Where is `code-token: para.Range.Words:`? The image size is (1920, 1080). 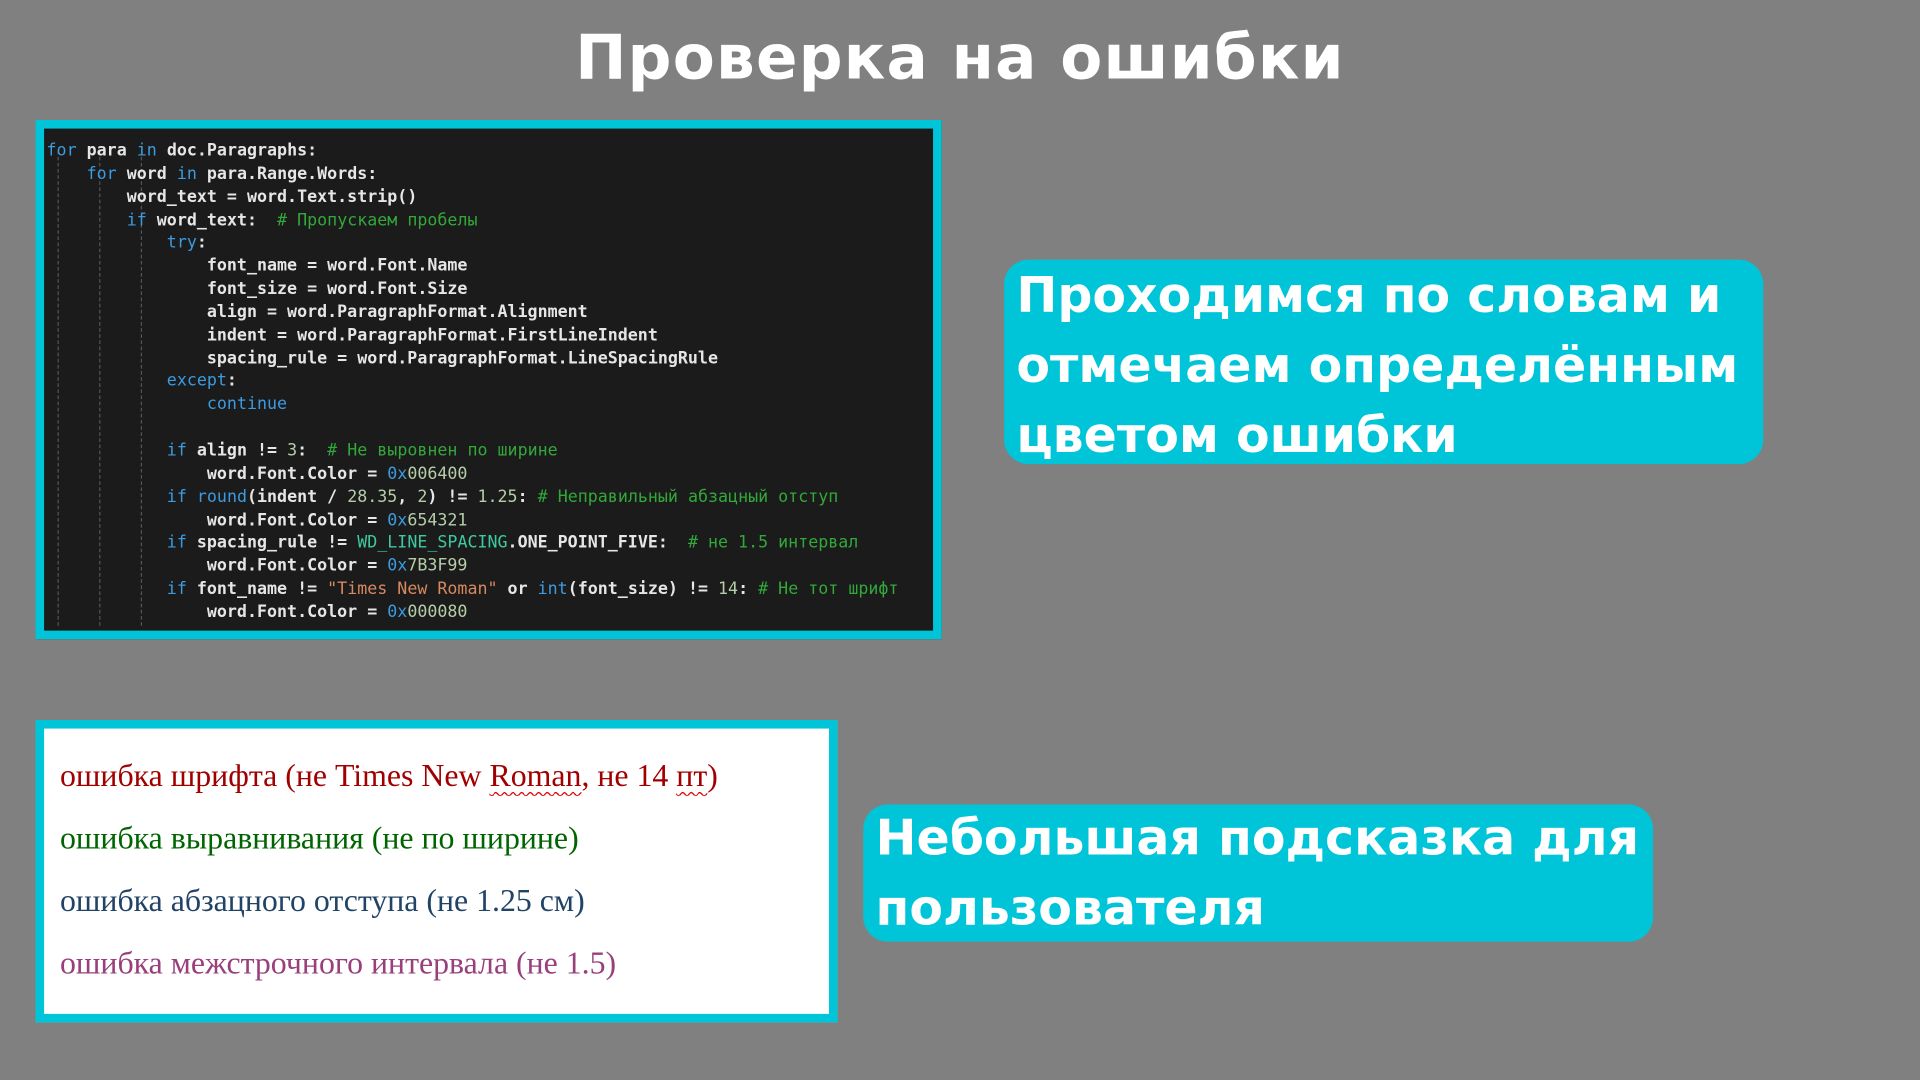
code-token: para.Range.Words: is located at coordinates (287, 173).